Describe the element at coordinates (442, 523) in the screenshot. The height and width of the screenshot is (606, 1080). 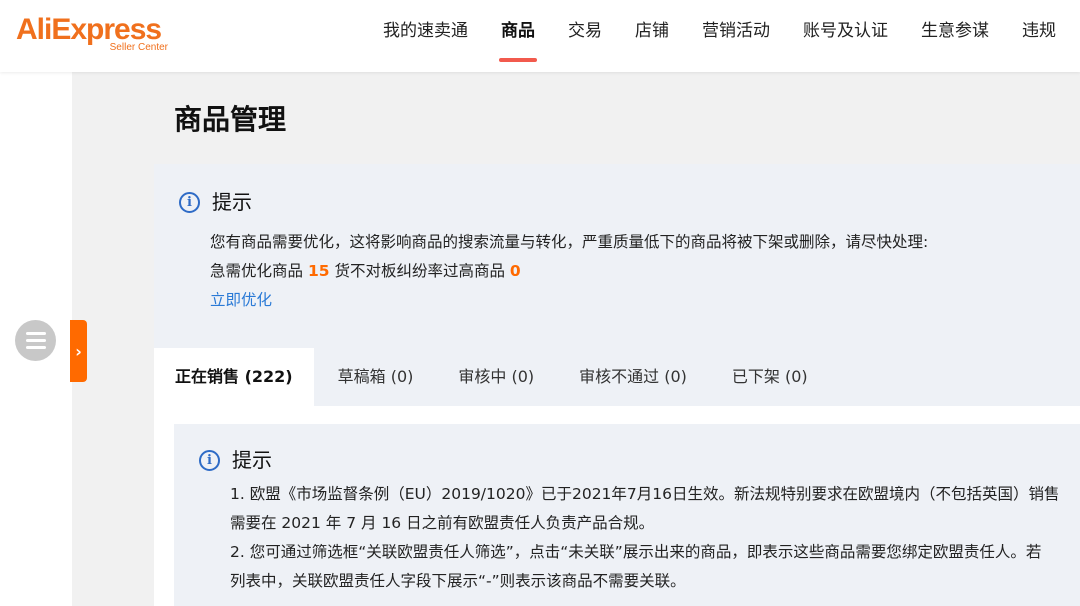
I see `notice-line: 需要在 2021 年 7 月 16 日之前有欧盟责任人负责产品合规。` at that location.